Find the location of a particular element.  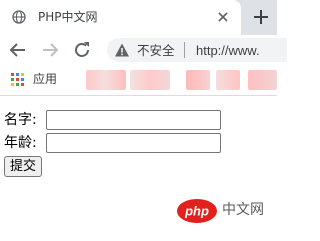

plus-icon is located at coordinates (261, 17).